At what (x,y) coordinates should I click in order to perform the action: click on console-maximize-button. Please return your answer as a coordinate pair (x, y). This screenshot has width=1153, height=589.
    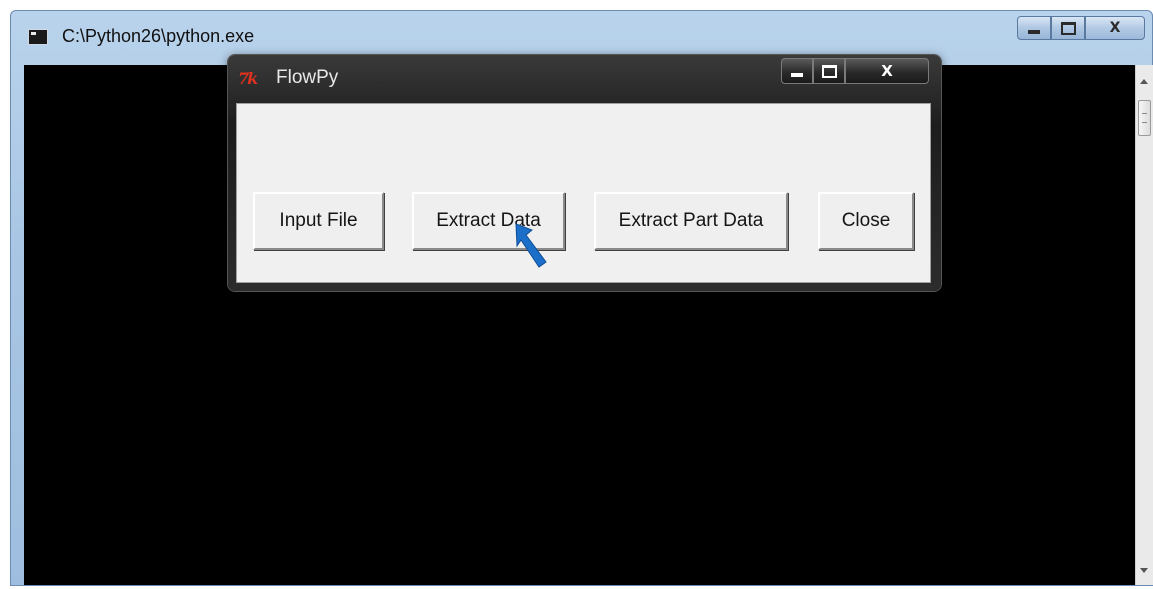
    Looking at the image, I should click on (1068, 28).